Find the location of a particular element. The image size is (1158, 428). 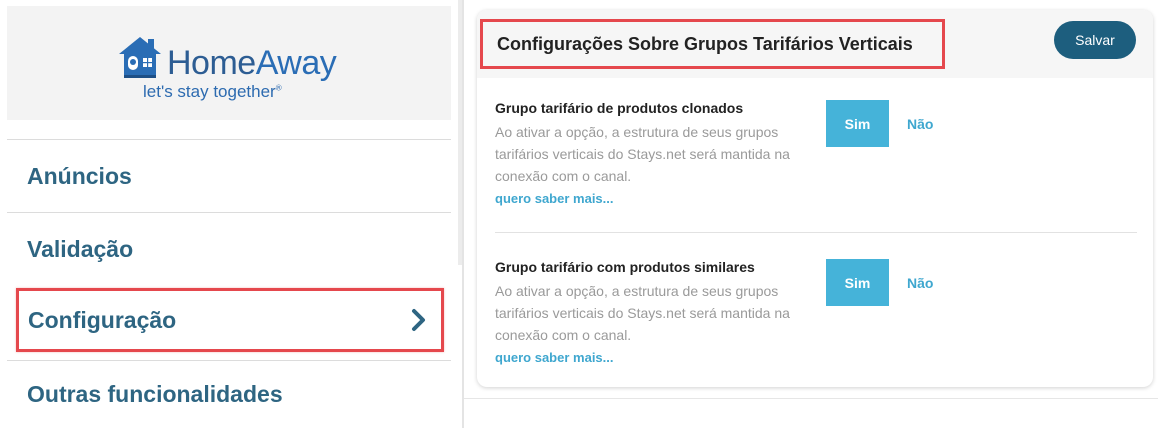

registered-mark: ® is located at coordinates (278, 88).